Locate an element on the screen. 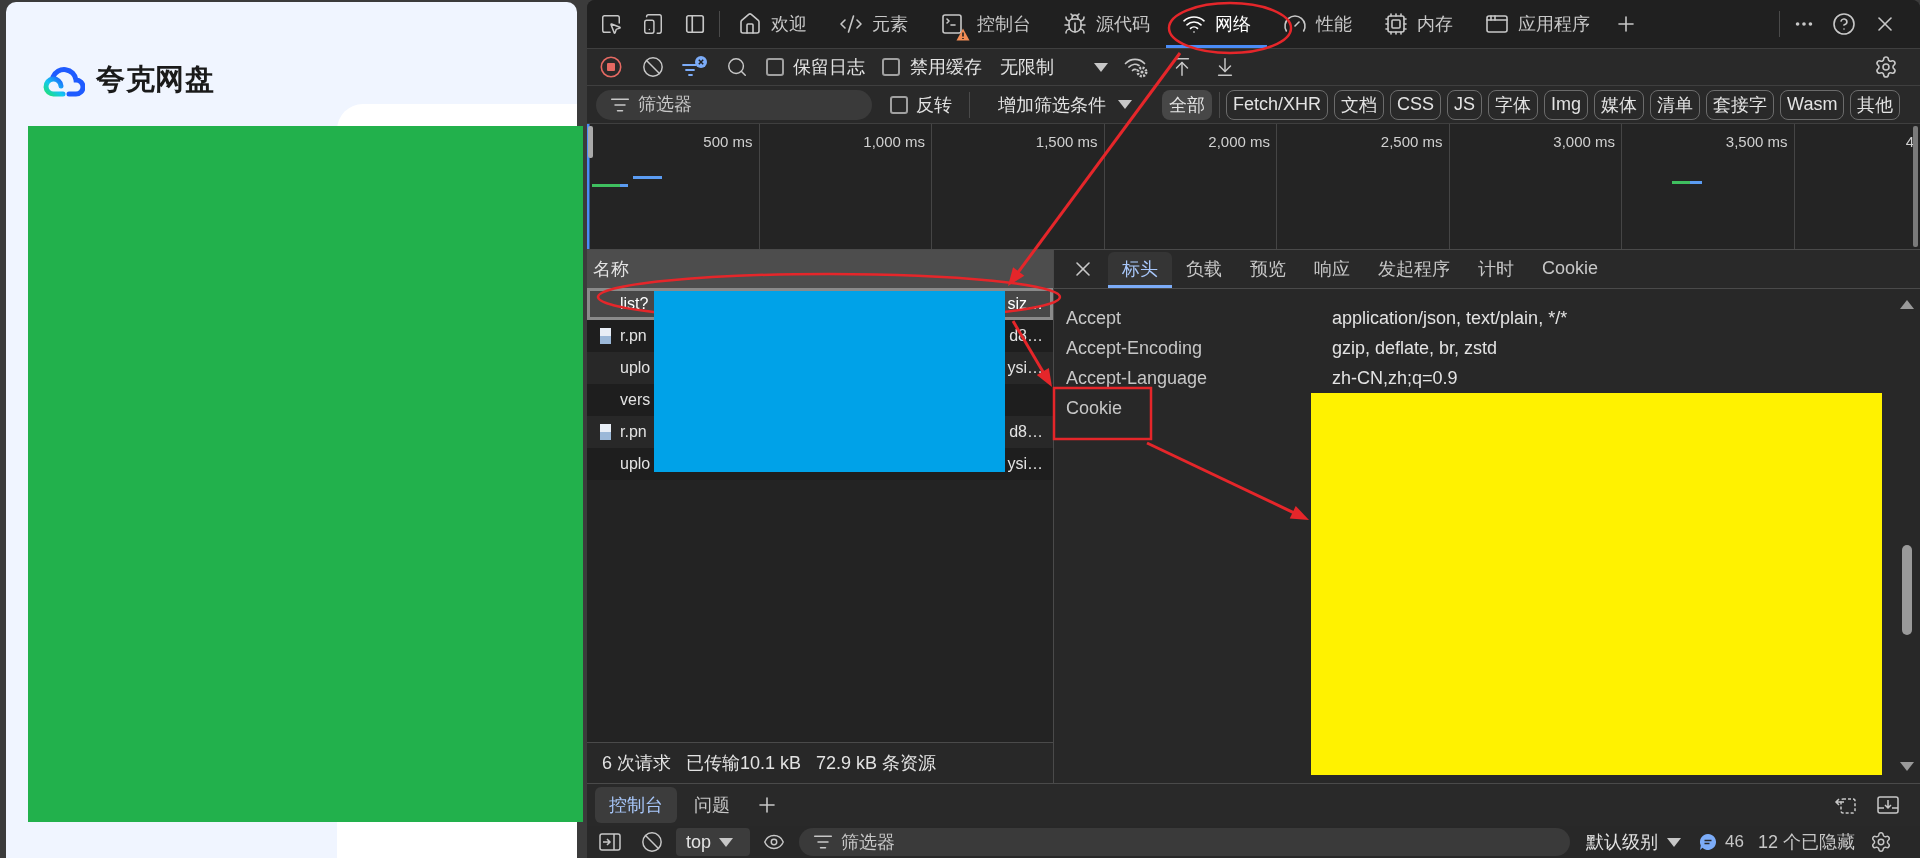 The width and height of the screenshot is (1920, 858). wifi-gear-icon is located at coordinates (1136, 67).